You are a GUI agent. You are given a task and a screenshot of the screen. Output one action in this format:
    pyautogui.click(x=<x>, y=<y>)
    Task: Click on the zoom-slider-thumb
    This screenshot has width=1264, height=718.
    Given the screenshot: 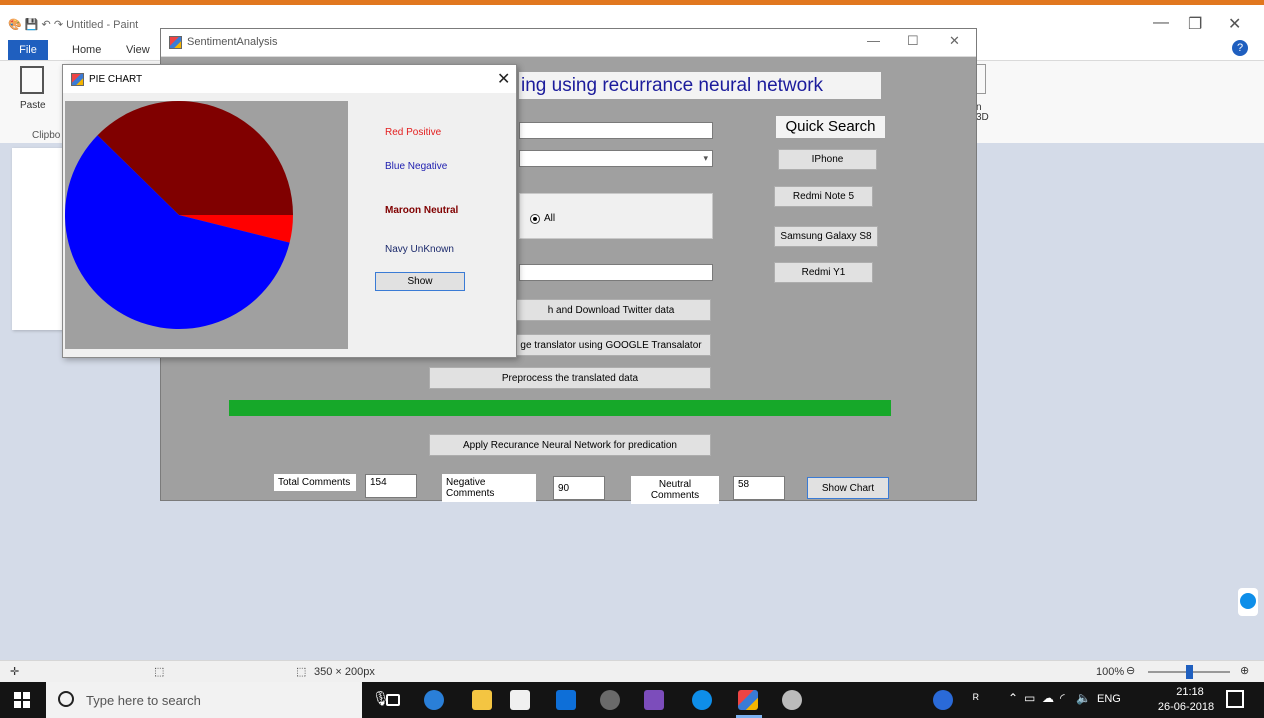 What is the action you would take?
    pyautogui.click(x=1189, y=672)
    